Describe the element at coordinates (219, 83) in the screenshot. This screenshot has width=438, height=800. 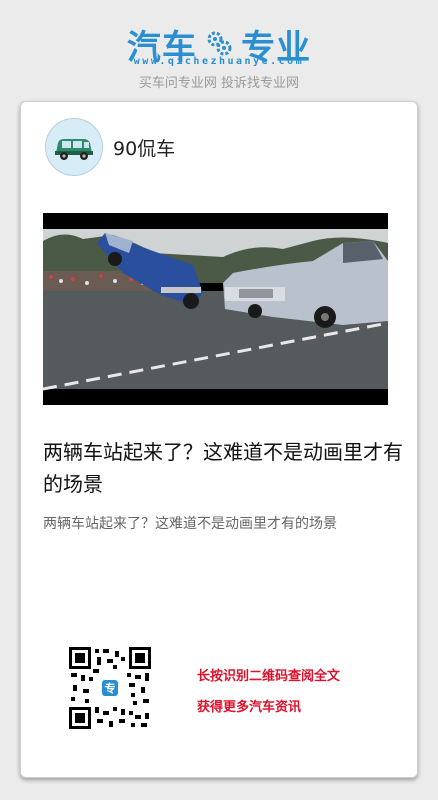
I see `site-slogan: 买车问专业网 投诉找专业网` at that location.